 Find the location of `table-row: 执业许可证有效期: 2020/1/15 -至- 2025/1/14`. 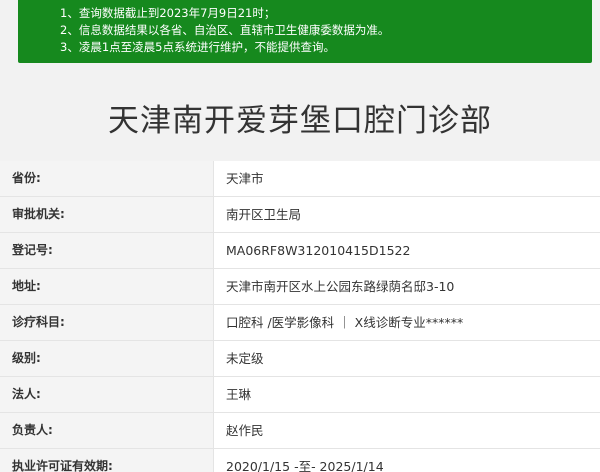

table-row: 执业许可证有效期: 2020/1/15 -至- 2025/1/14 is located at coordinates (300, 460).